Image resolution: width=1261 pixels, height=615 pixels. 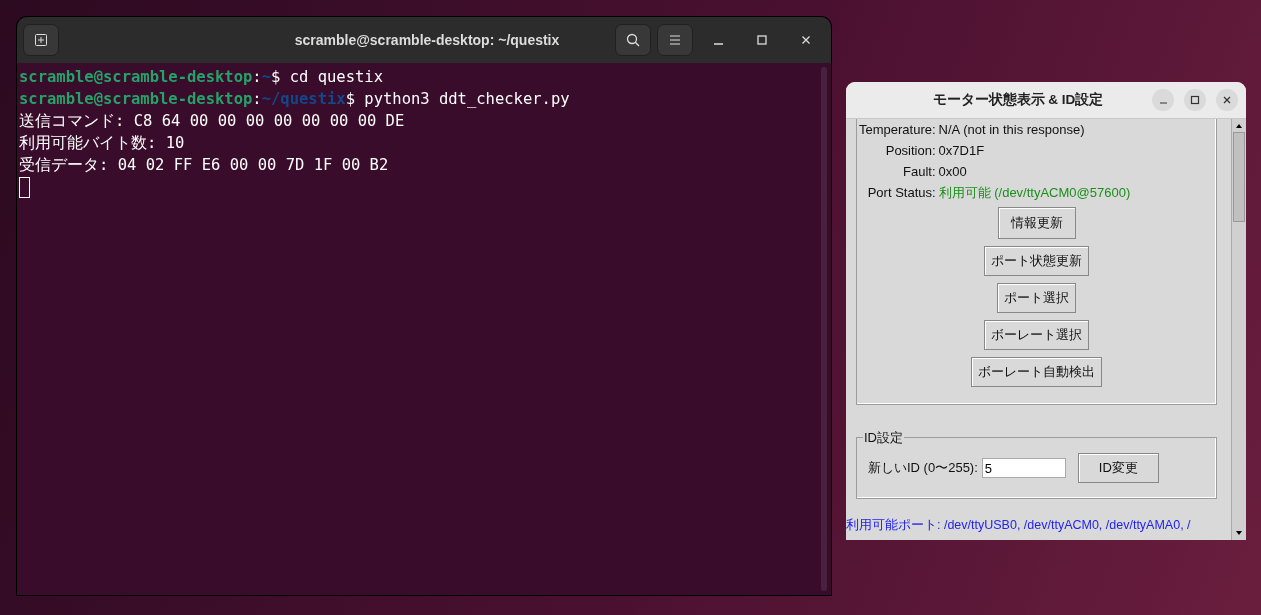 I want to click on window-title: scramble@scramble-desktop: ~/questix, so click(x=427, y=40).